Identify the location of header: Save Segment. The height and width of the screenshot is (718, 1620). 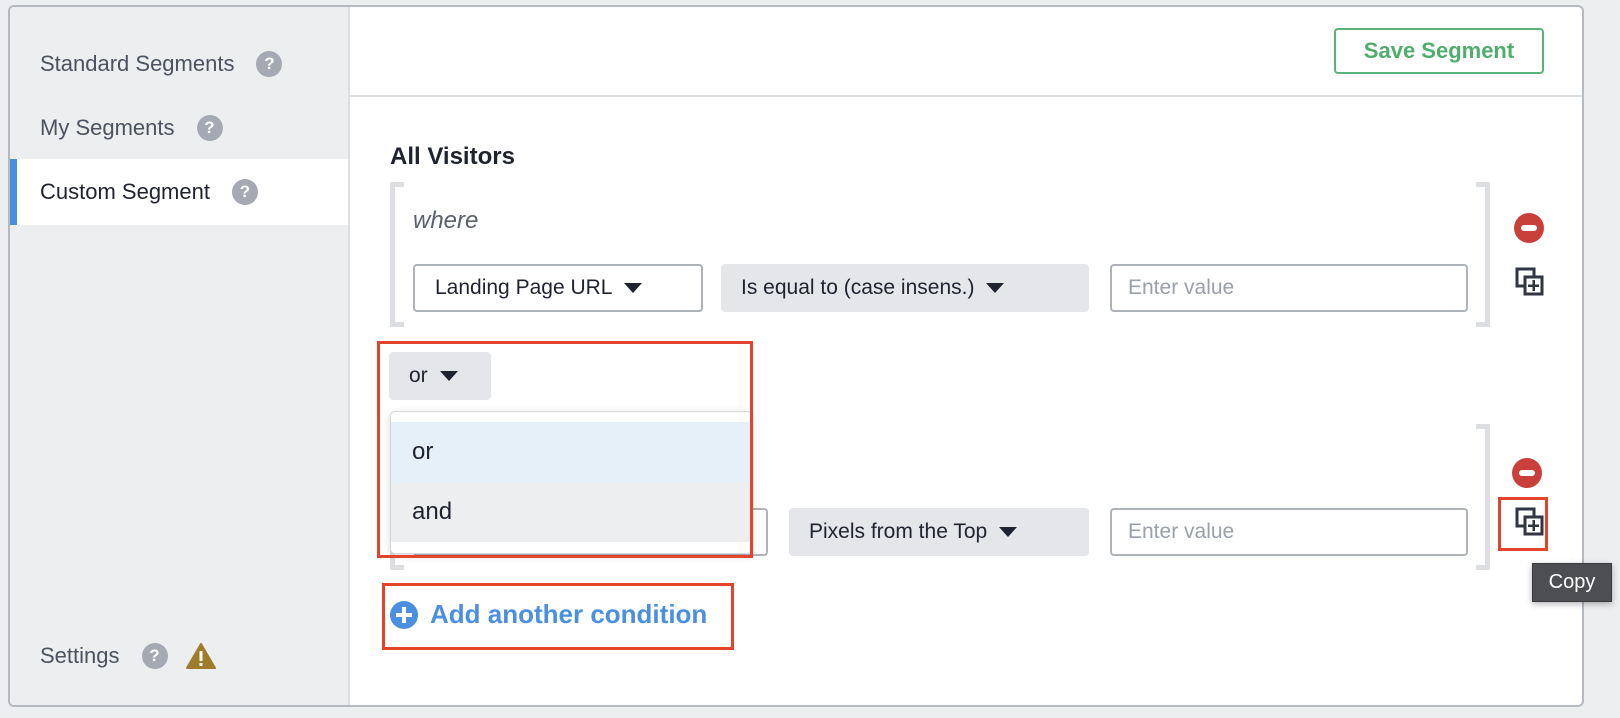
(966, 52).